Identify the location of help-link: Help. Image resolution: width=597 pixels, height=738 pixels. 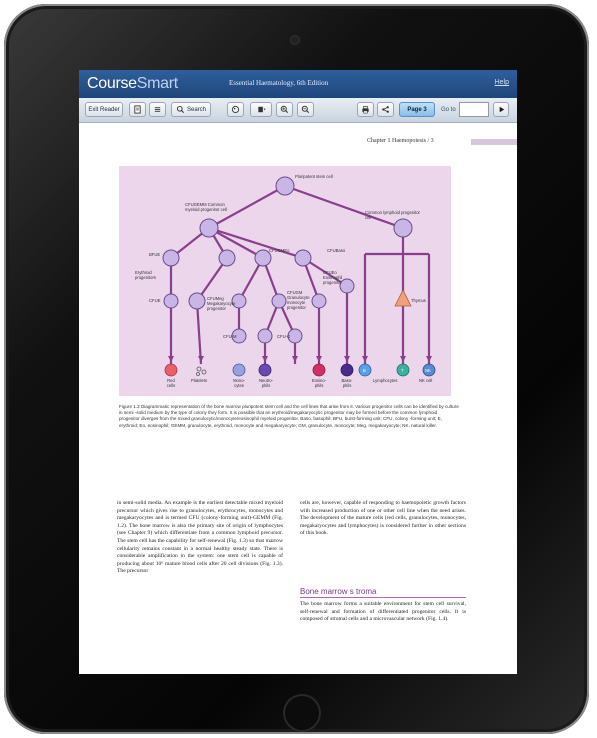
(502, 82).